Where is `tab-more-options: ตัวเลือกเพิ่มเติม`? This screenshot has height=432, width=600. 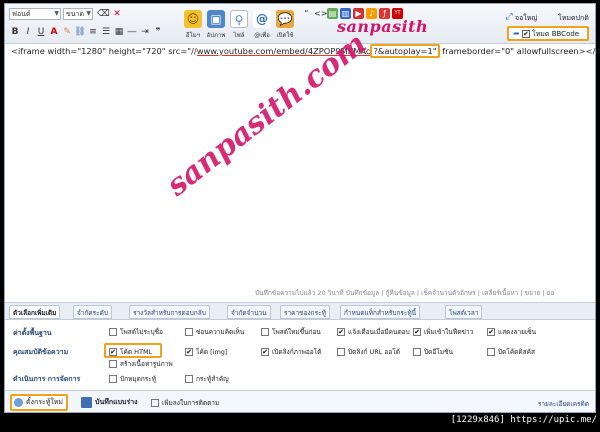
tab-more-options: ตัวเลือกเพิ่มเติม is located at coordinates (35, 312).